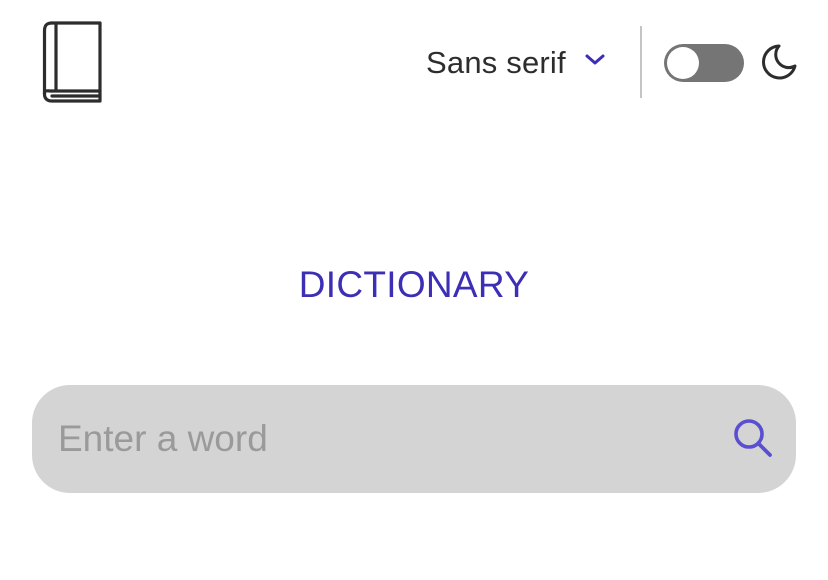 The width and height of the screenshot is (828, 580). I want to click on font-family-select: Sans serif, so click(516, 63).